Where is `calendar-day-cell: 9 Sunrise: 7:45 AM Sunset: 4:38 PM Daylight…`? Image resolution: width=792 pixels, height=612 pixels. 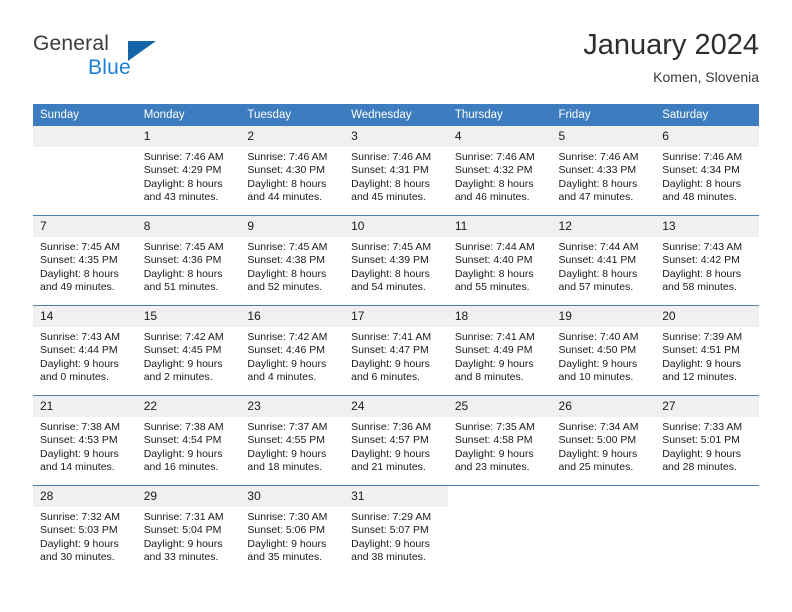 calendar-day-cell: 9 Sunrise: 7:45 AM Sunset: 4:38 PM Daylight… is located at coordinates (292, 260).